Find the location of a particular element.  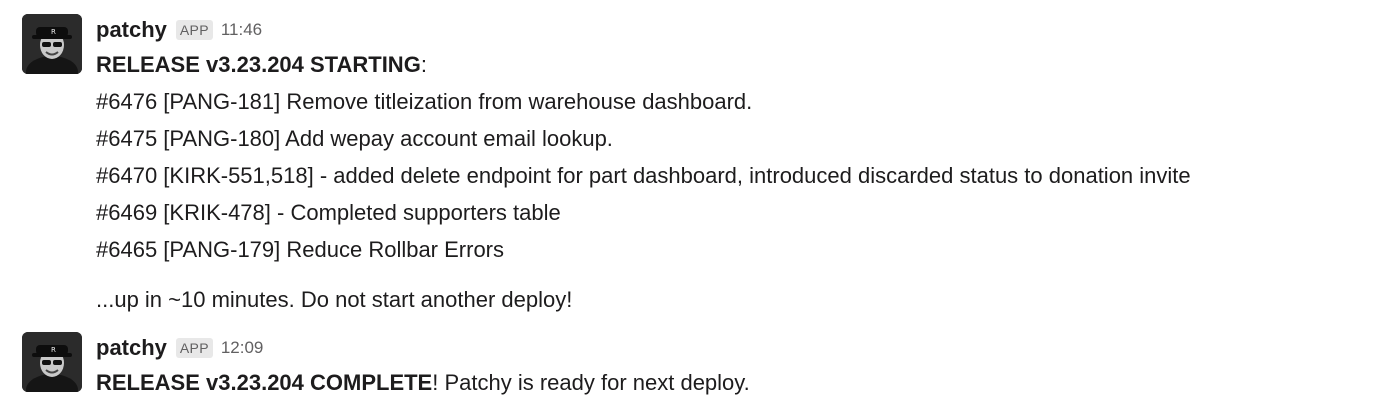

release-title-suffix: ! Patchy is ready for next deploy. is located at coordinates (591, 382).